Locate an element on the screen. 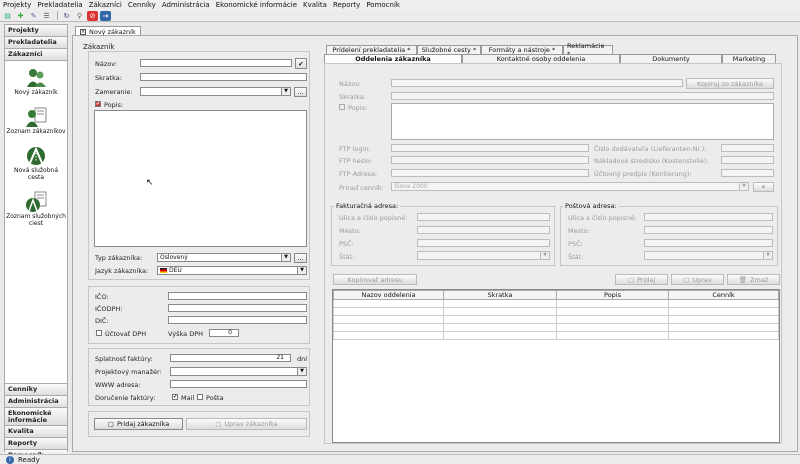 The width and height of the screenshot is (800, 464). sidebar-section-cenniky: Cenníky is located at coordinates (36, 389).